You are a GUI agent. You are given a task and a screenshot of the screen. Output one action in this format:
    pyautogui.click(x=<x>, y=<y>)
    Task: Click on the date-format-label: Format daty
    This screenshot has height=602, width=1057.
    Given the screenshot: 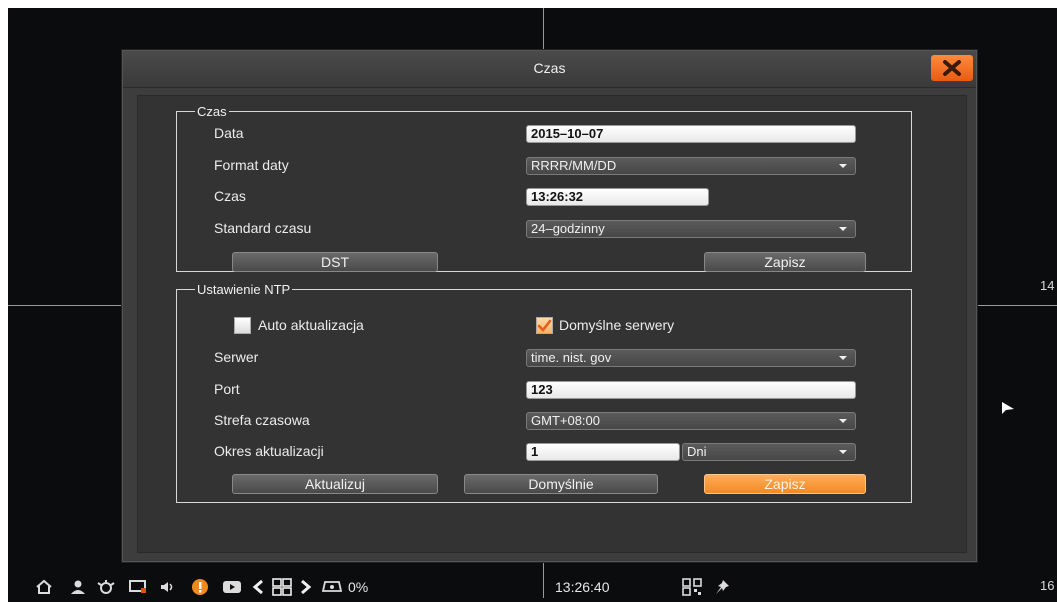 What is the action you would take?
    pyautogui.click(x=251, y=165)
    